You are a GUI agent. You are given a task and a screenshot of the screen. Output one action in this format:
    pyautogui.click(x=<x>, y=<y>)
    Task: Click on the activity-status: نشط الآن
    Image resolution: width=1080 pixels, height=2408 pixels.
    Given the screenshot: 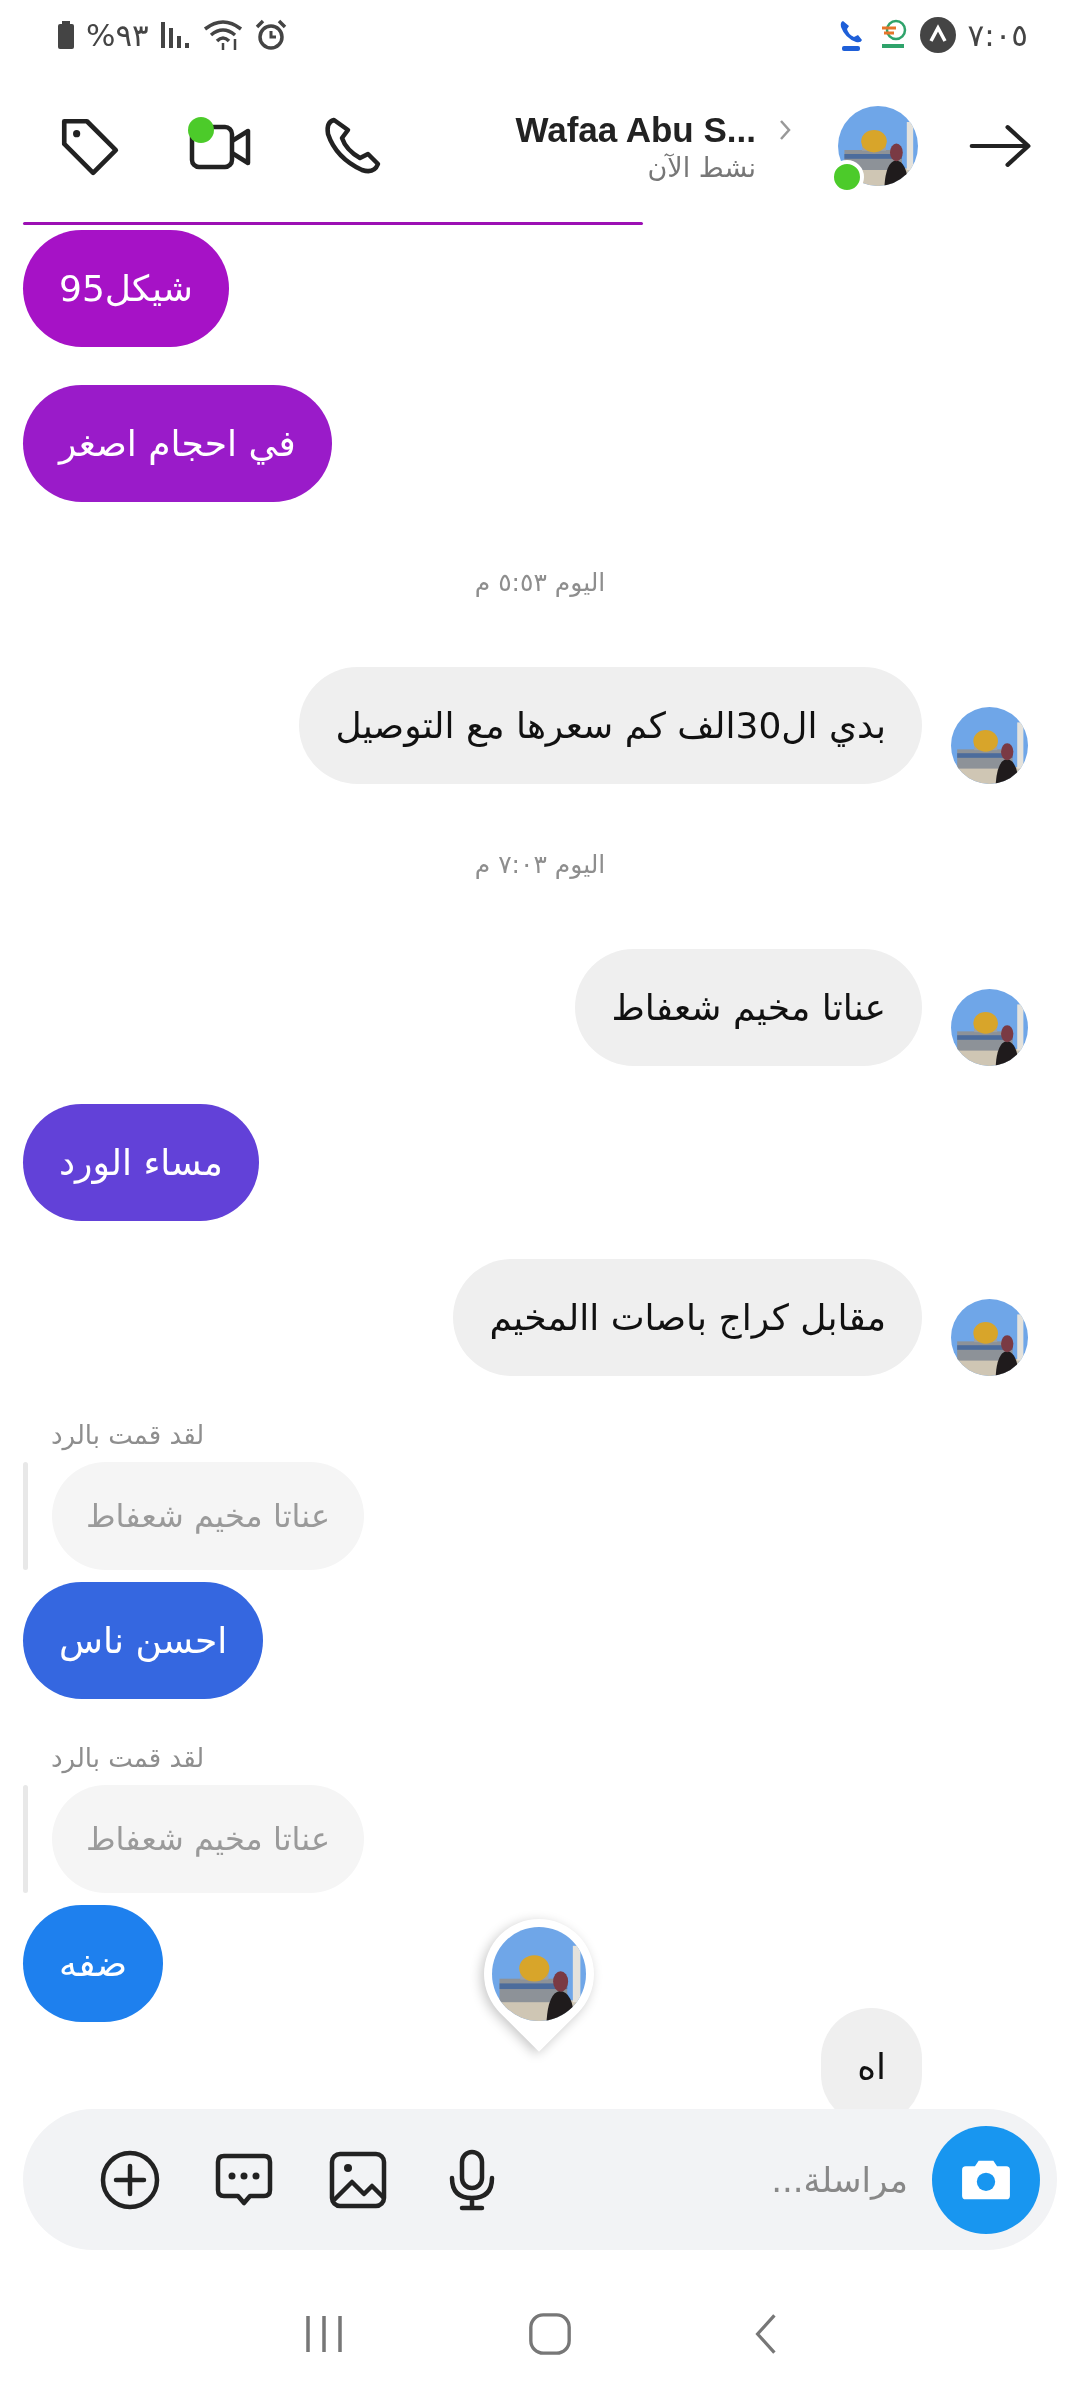 What is the action you would take?
    pyautogui.click(x=701, y=167)
    